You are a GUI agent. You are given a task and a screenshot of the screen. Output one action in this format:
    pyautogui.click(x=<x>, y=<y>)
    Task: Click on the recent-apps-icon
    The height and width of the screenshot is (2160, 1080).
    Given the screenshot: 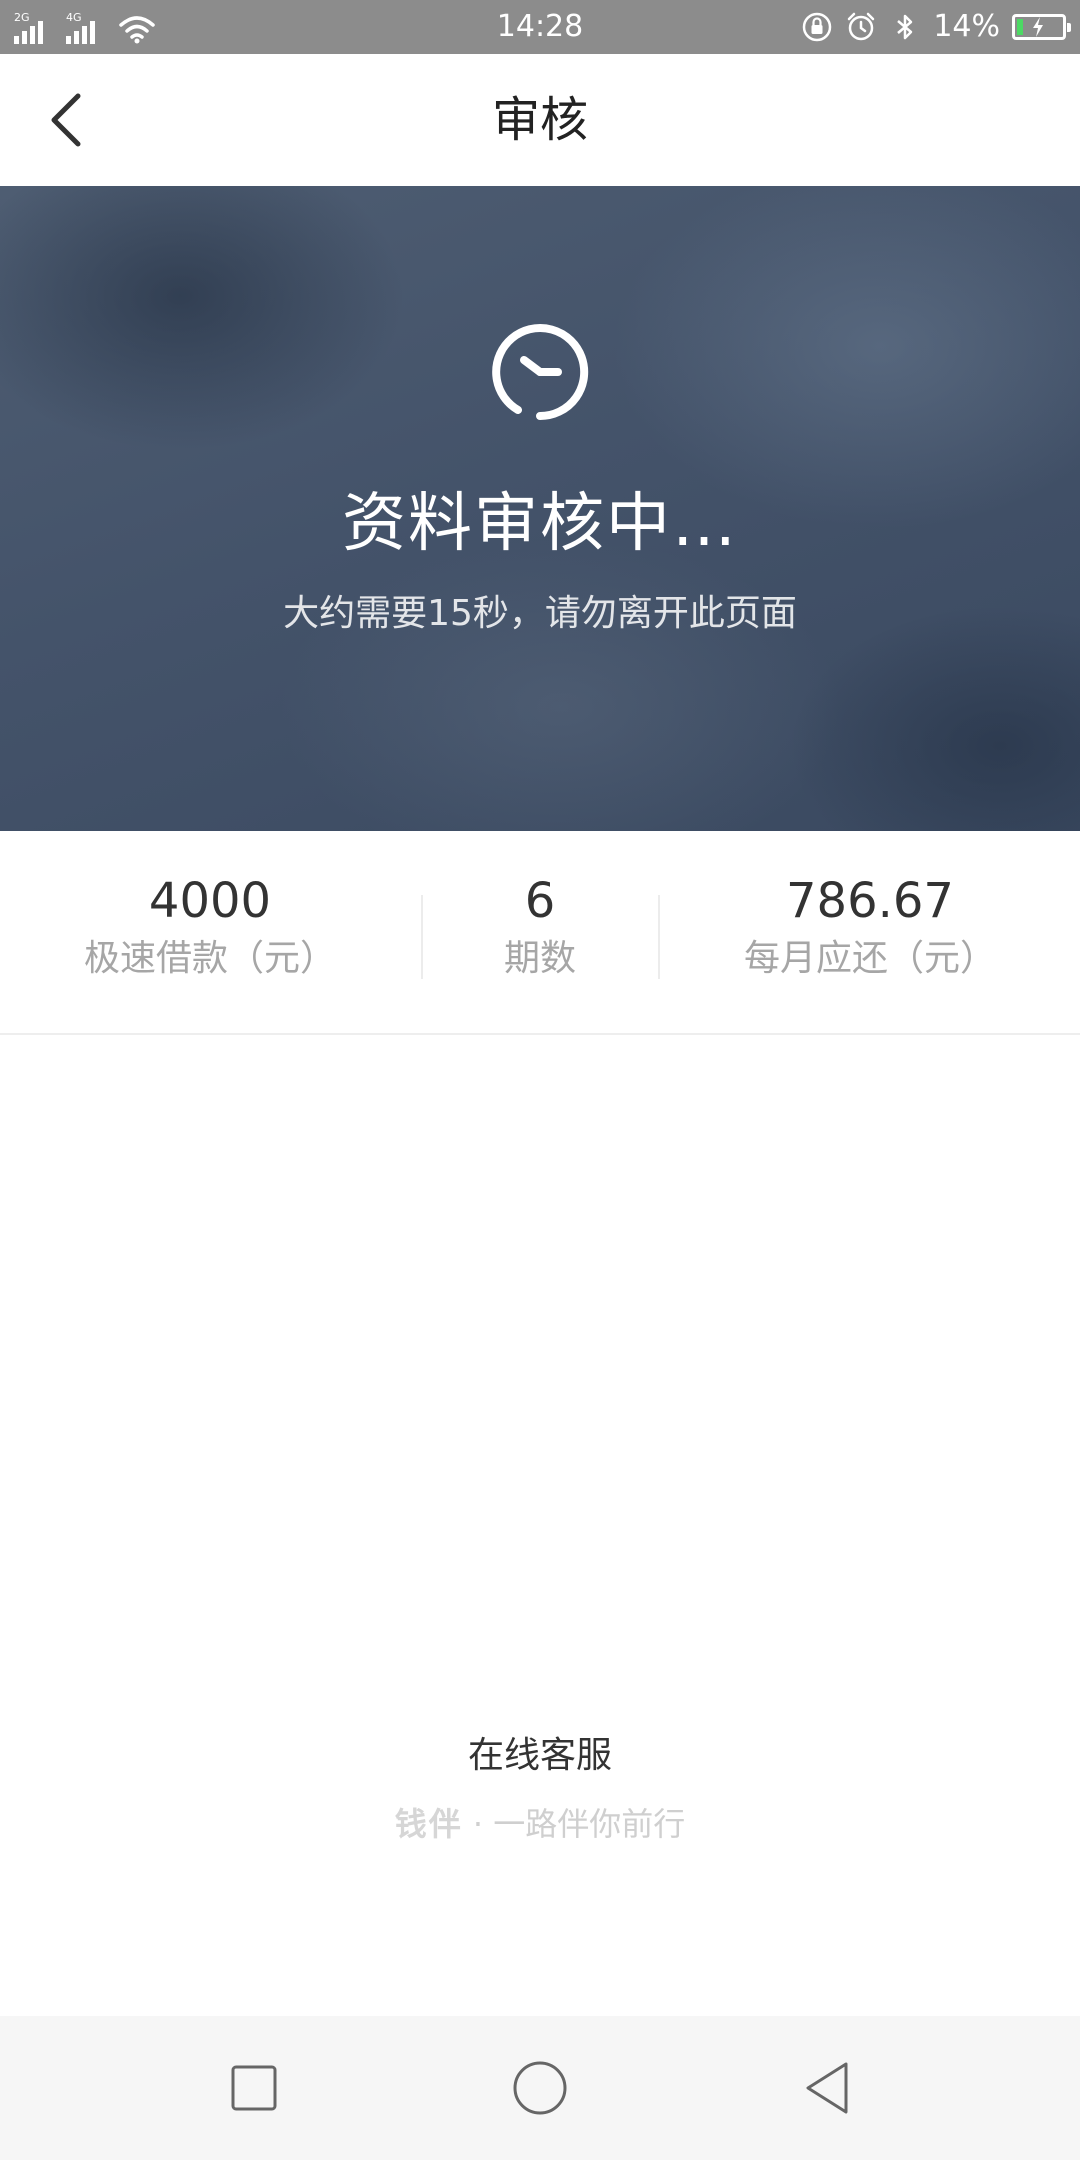 What is the action you would take?
    pyautogui.click(x=254, y=2088)
    